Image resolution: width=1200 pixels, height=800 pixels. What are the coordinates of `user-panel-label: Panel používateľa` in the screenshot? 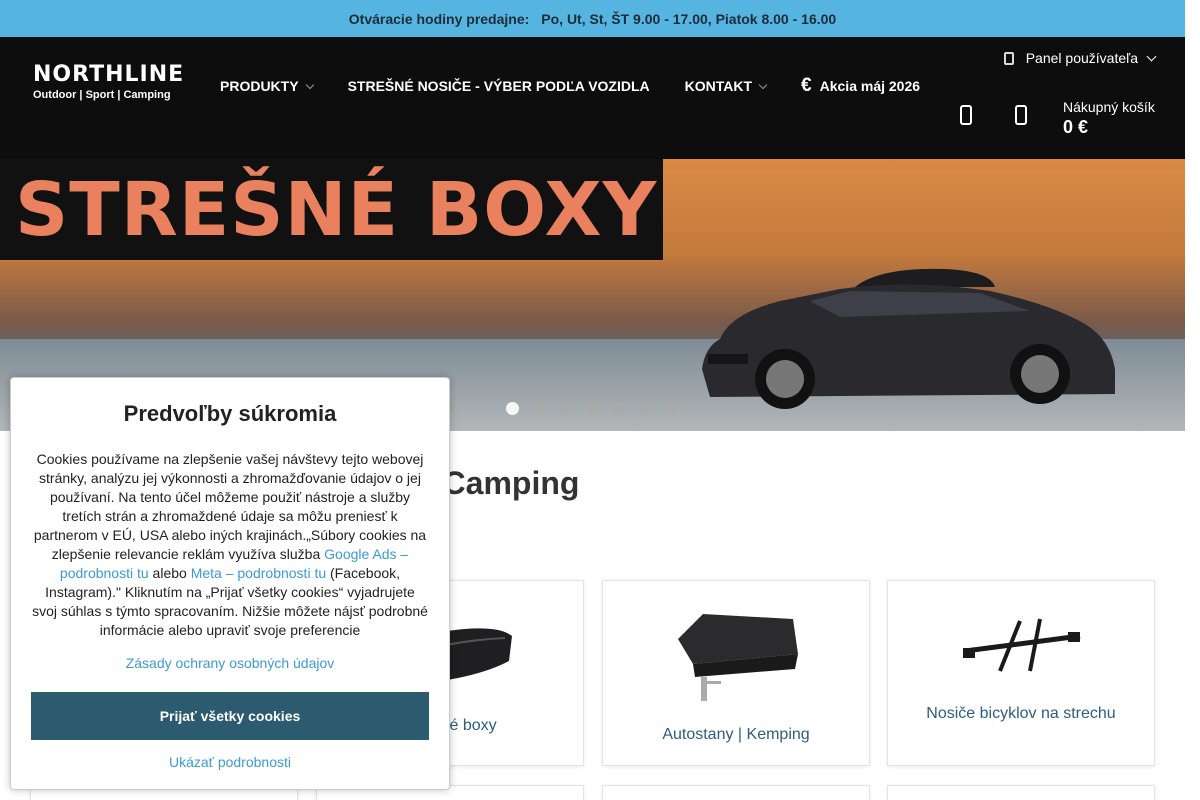 It's located at (1081, 58).